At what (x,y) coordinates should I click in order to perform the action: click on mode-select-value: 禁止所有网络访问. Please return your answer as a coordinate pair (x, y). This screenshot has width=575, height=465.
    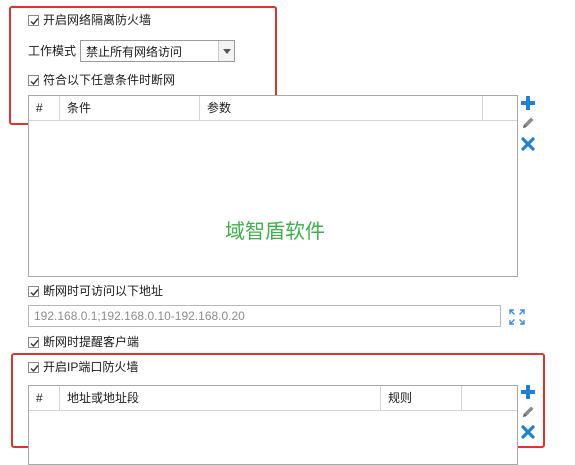
    Looking at the image, I should click on (134, 51).